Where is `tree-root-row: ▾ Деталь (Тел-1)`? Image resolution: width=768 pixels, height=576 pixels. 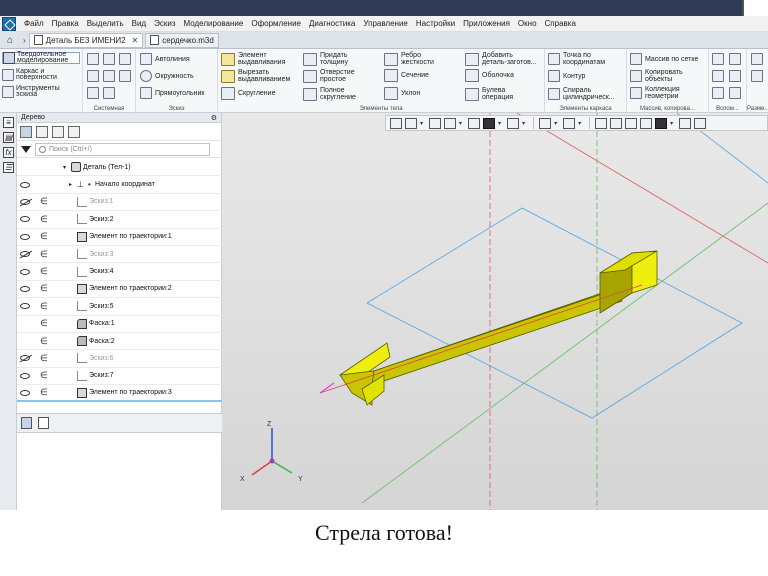
tree-root-row: ▾ Деталь (Тел-1) is located at coordinates (119, 168).